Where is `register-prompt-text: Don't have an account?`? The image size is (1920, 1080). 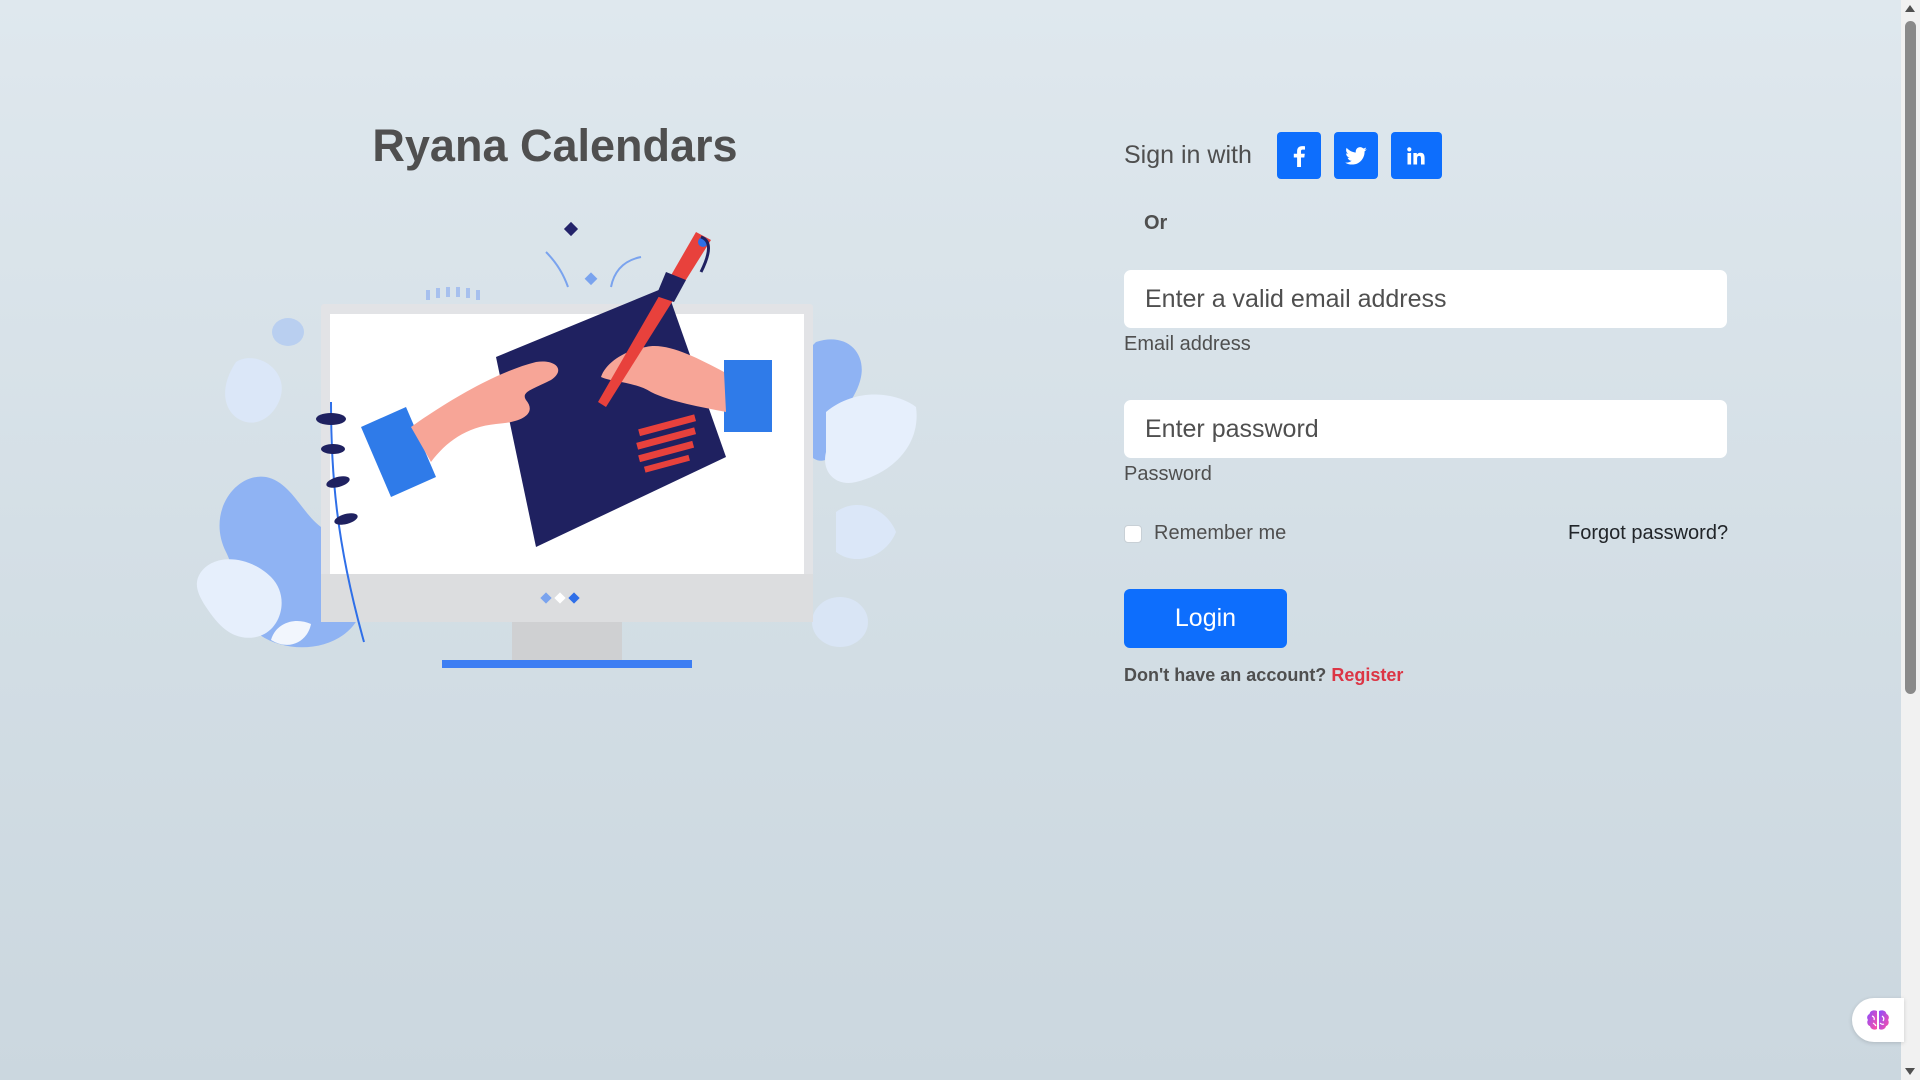
register-prompt-text: Don't have an account? is located at coordinates (1225, 675).